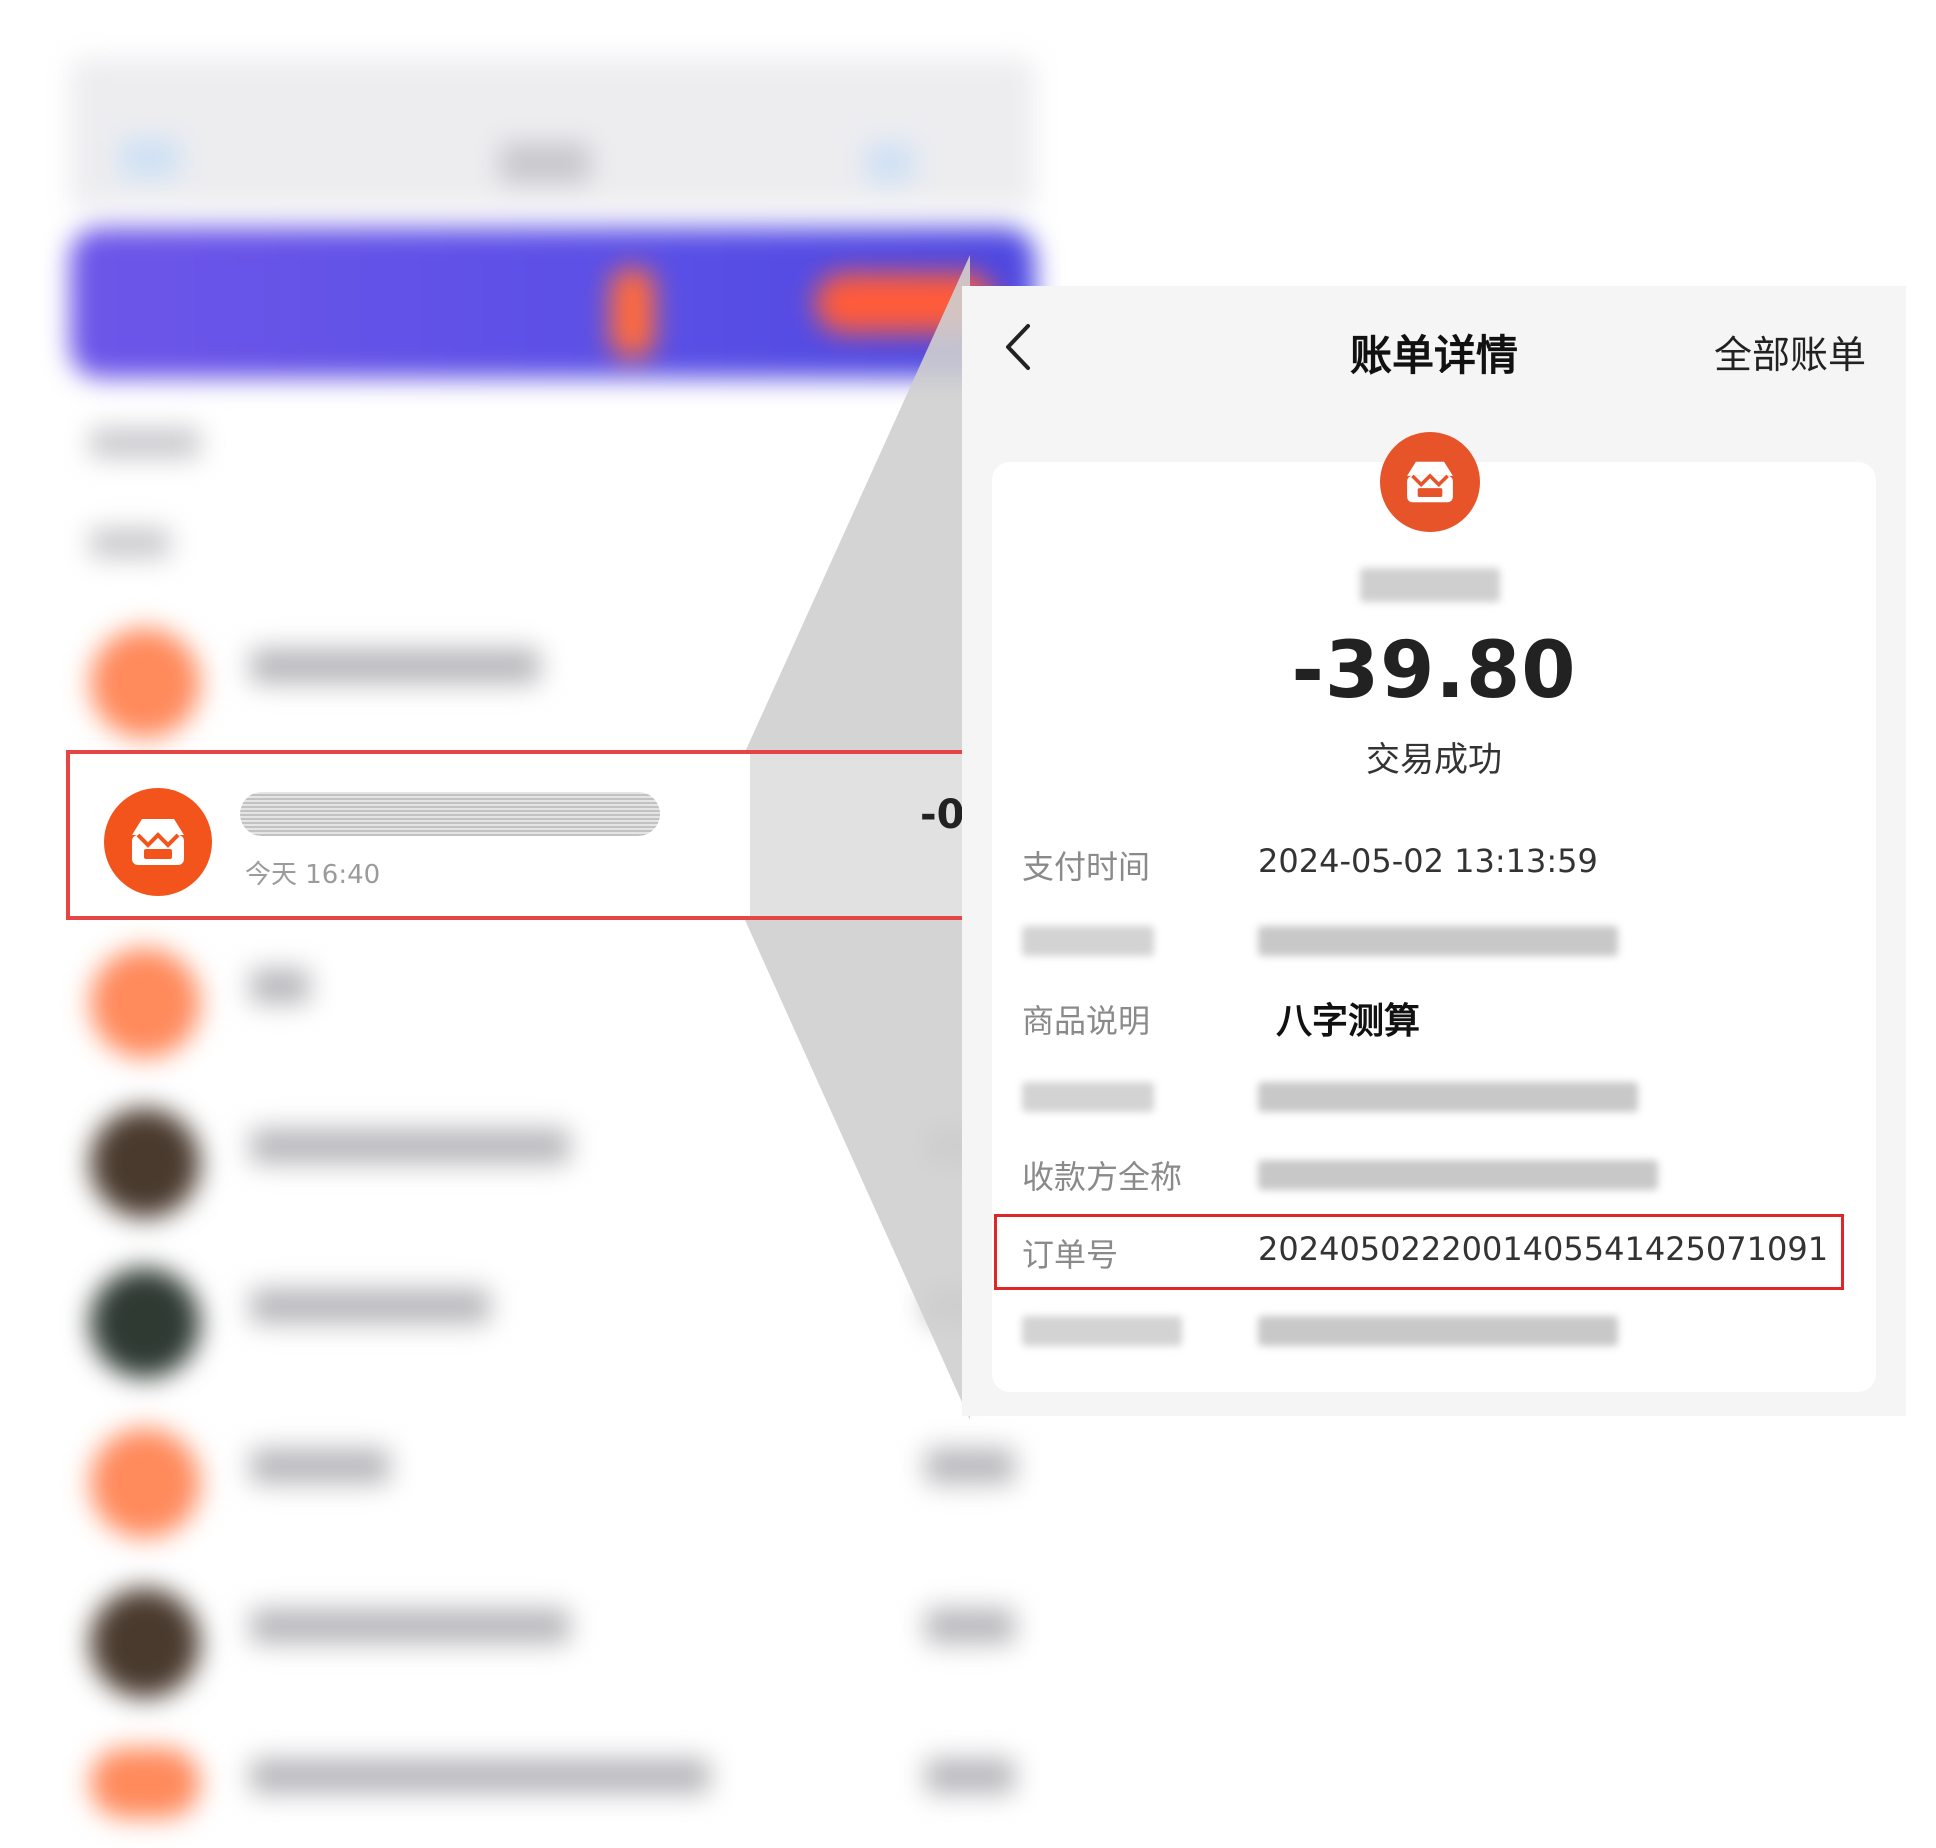 The width and height of the screenshot is (1936, 1848). What do you see at coordinates (1543, 1249) in the screenshot?
I see `order-value: 2024050222001405541425071091` at bounding box center [1543, 1249].